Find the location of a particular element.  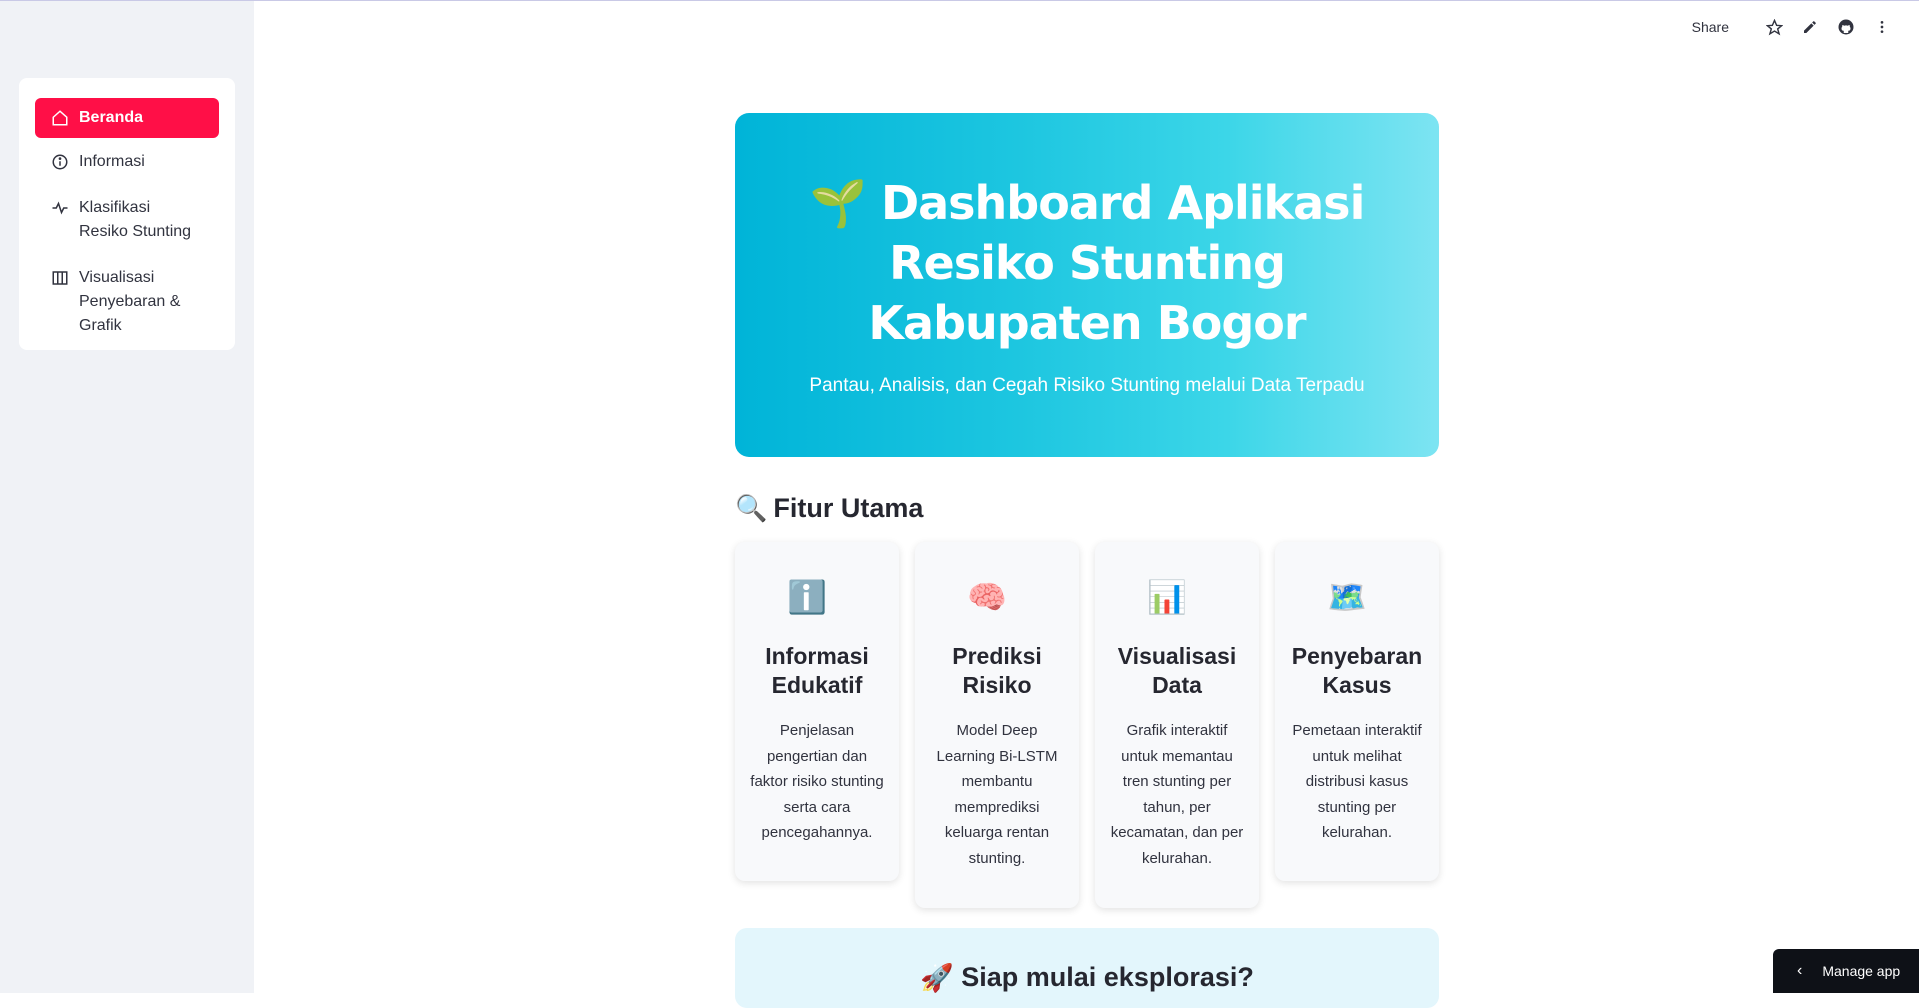

github-icon is located at coordinates (1846, 27).